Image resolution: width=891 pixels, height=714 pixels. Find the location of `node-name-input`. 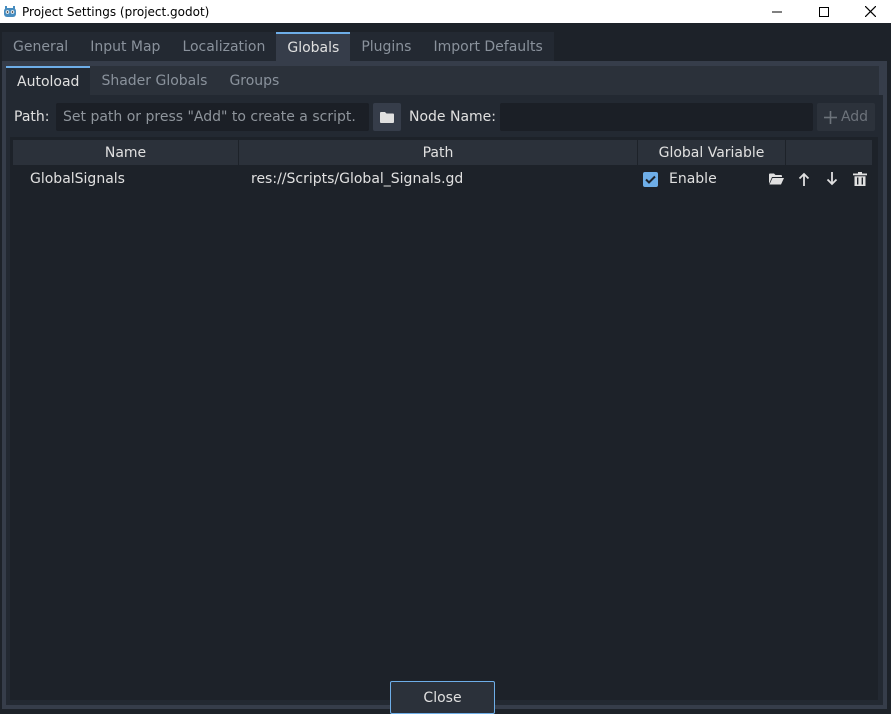

node-name-input is located at coordinates (656, 117).